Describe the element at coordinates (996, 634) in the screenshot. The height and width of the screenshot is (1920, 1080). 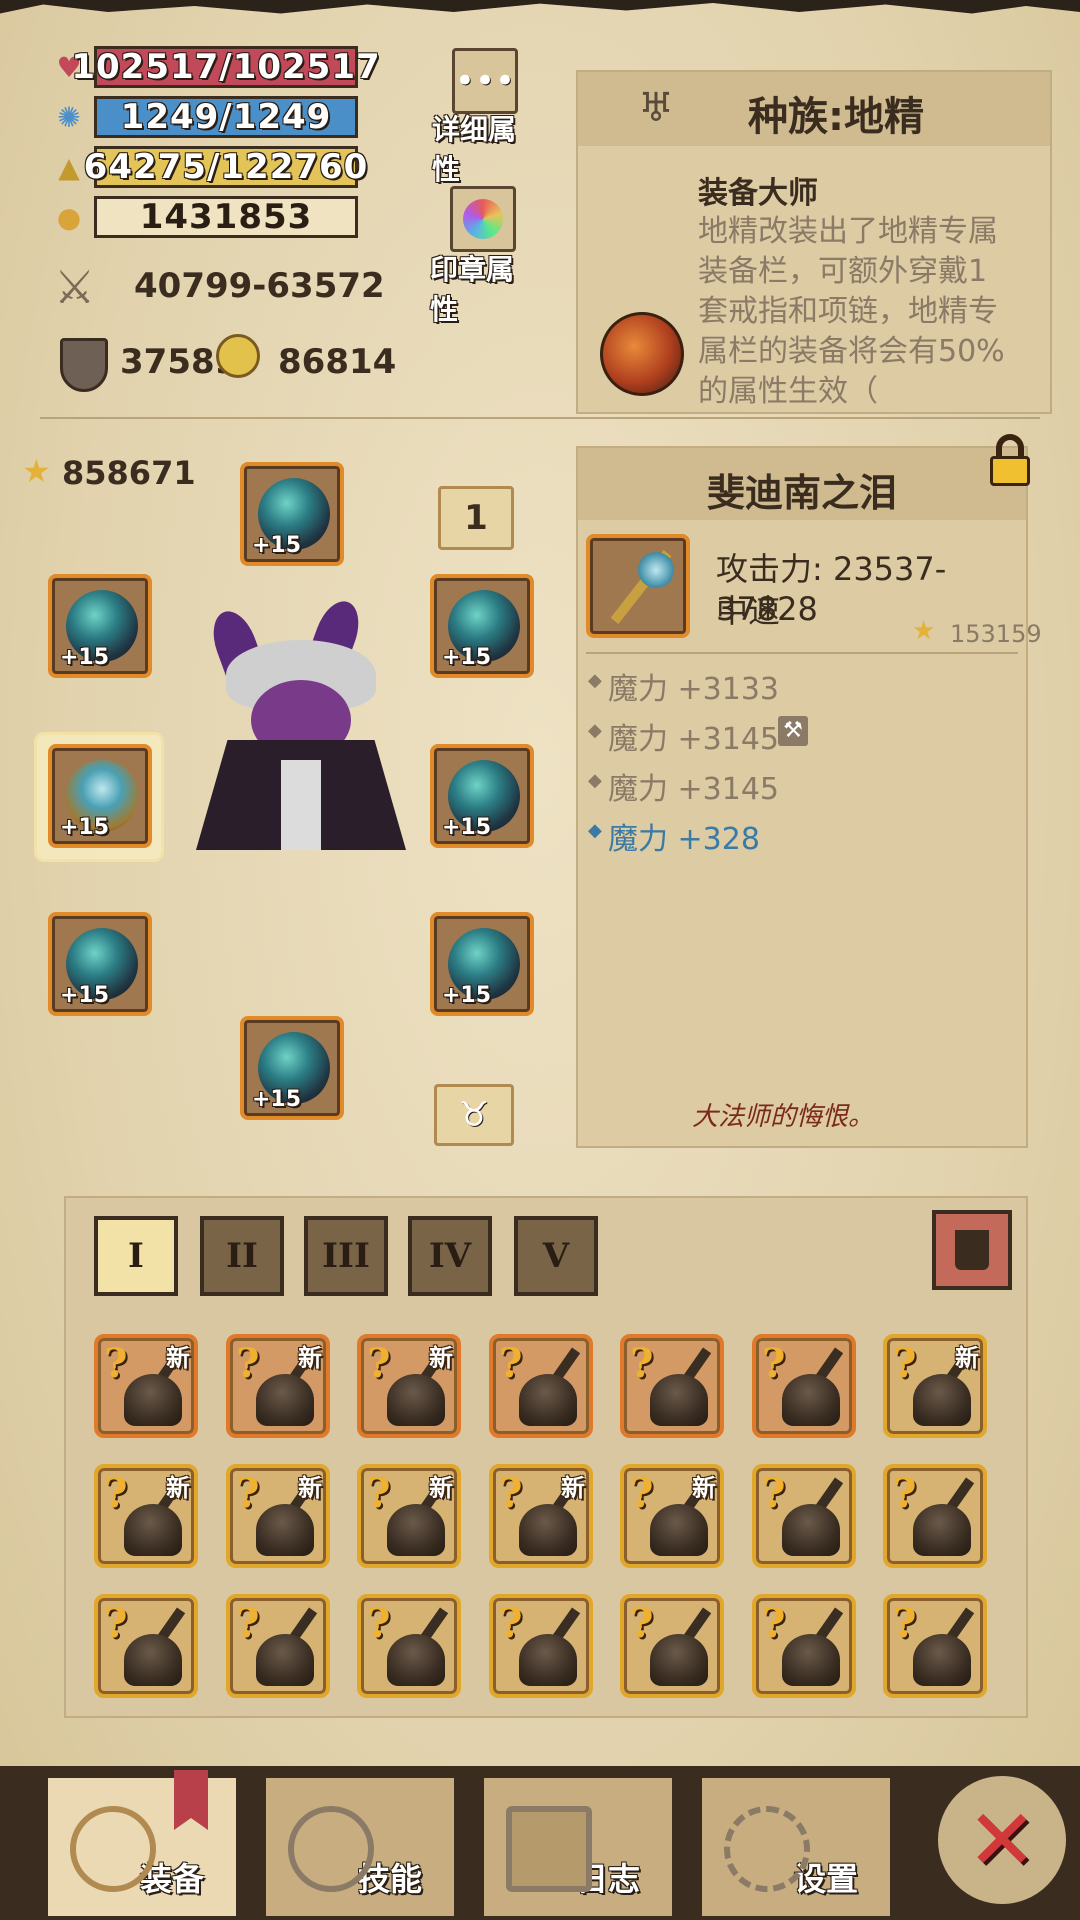
I see `item-score: 153159` at that location.